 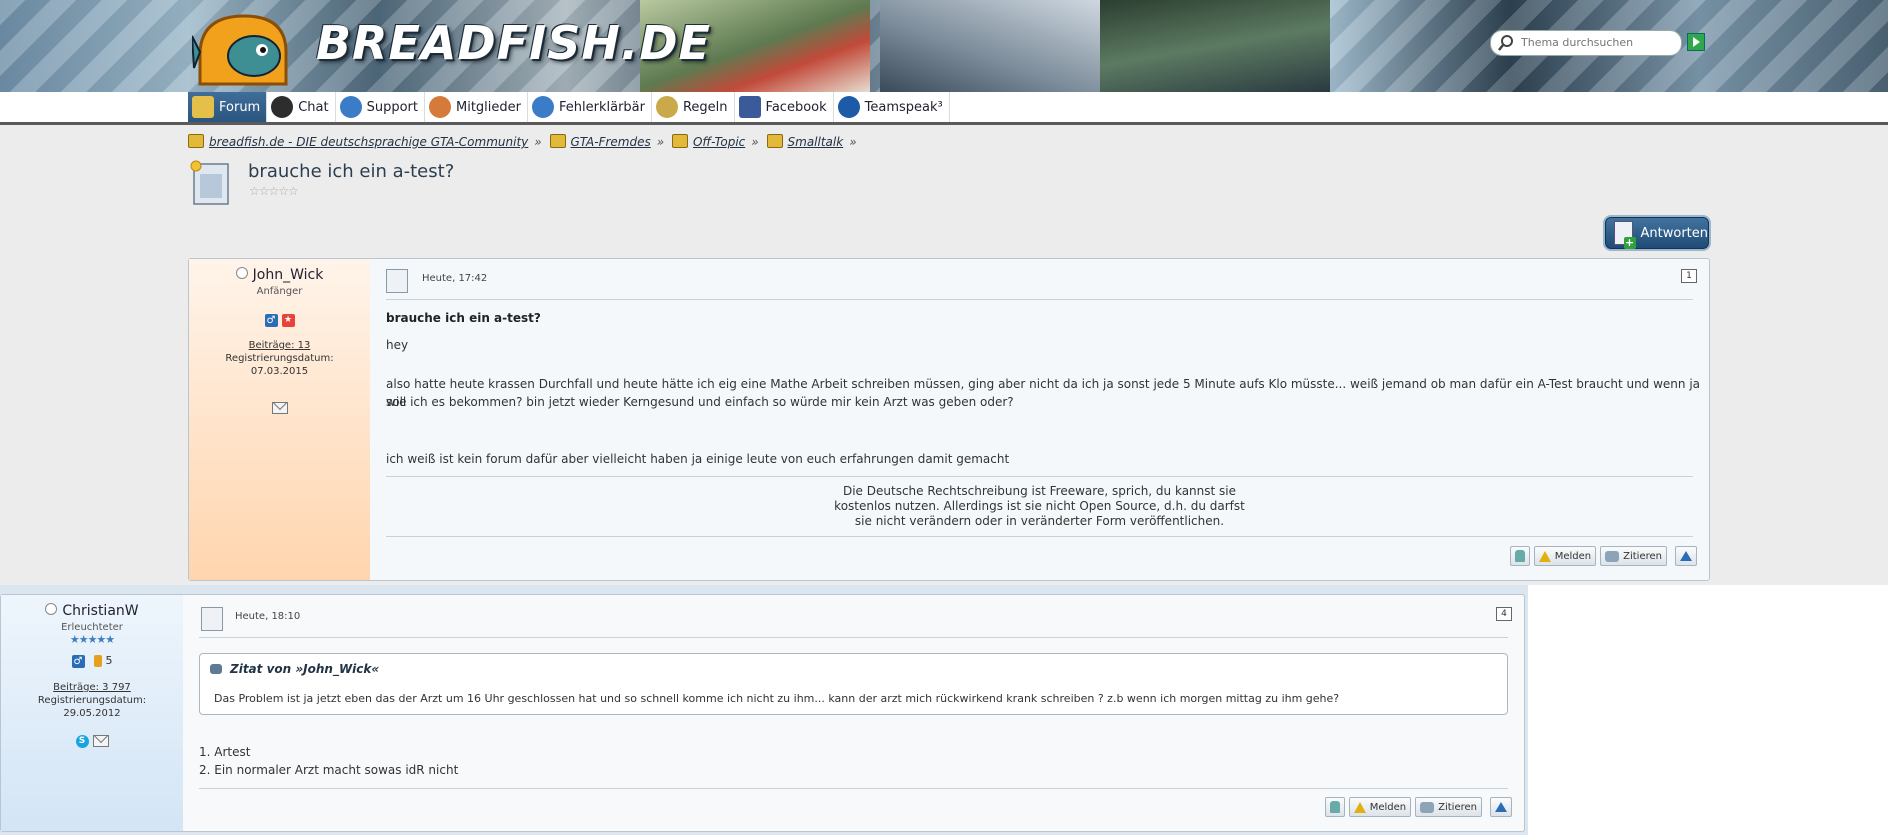 What do you see at coordinates (100, 611) in the screenshot?
I see `author-name-text: ChristianW` at bounding box center [100, 611].